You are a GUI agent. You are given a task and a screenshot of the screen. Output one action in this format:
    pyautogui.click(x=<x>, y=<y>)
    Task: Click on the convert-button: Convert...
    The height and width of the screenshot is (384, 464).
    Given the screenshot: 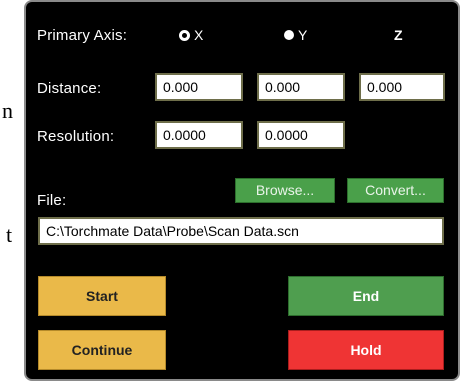 What is the action you would take?
    pyautogui.click(x=395, y=190)
    